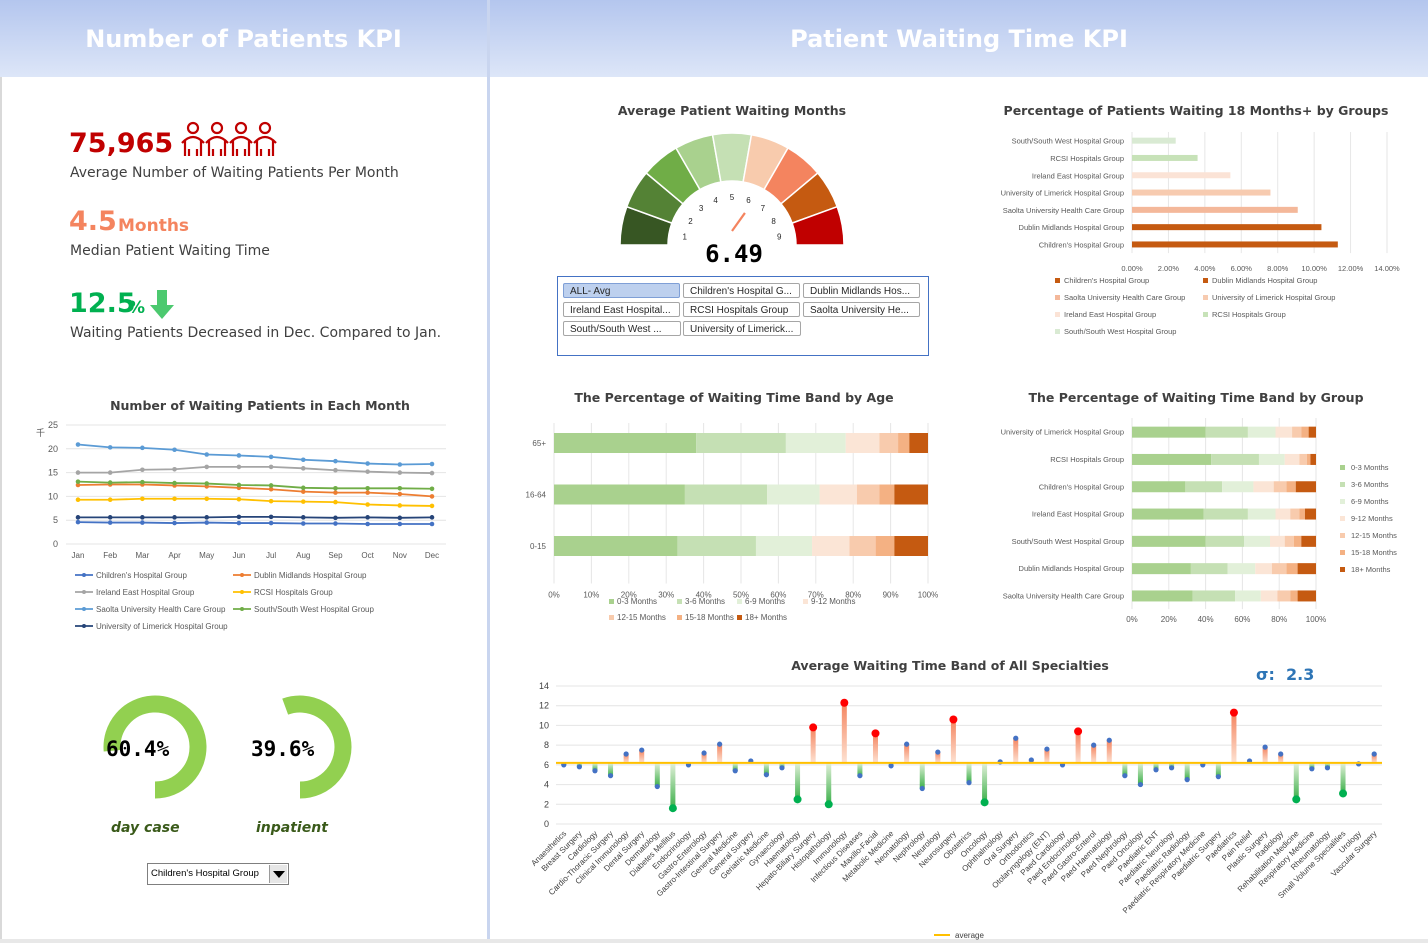  Describe the element at coordinates (238, 555) in the screenshot. I see `x-tick-label: Jun` at that location.